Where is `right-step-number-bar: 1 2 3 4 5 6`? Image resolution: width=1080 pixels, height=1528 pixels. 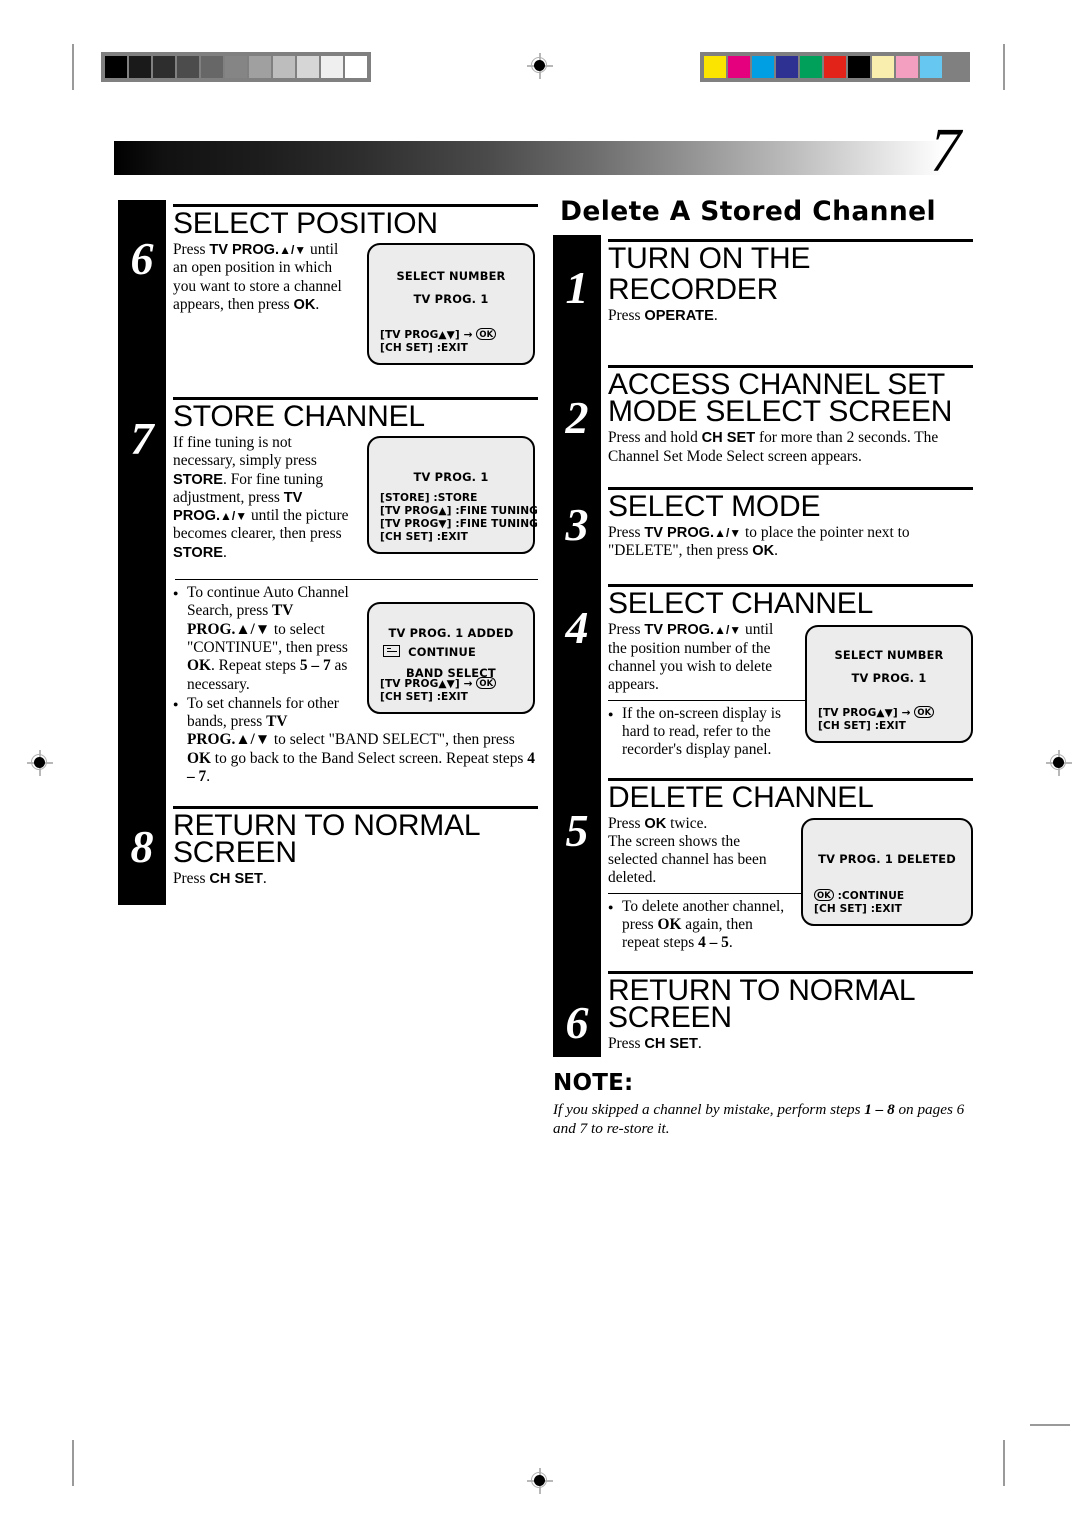 right-step-number-bar: 1 2 3 4 5 6 is located at coordinates (577, 646).